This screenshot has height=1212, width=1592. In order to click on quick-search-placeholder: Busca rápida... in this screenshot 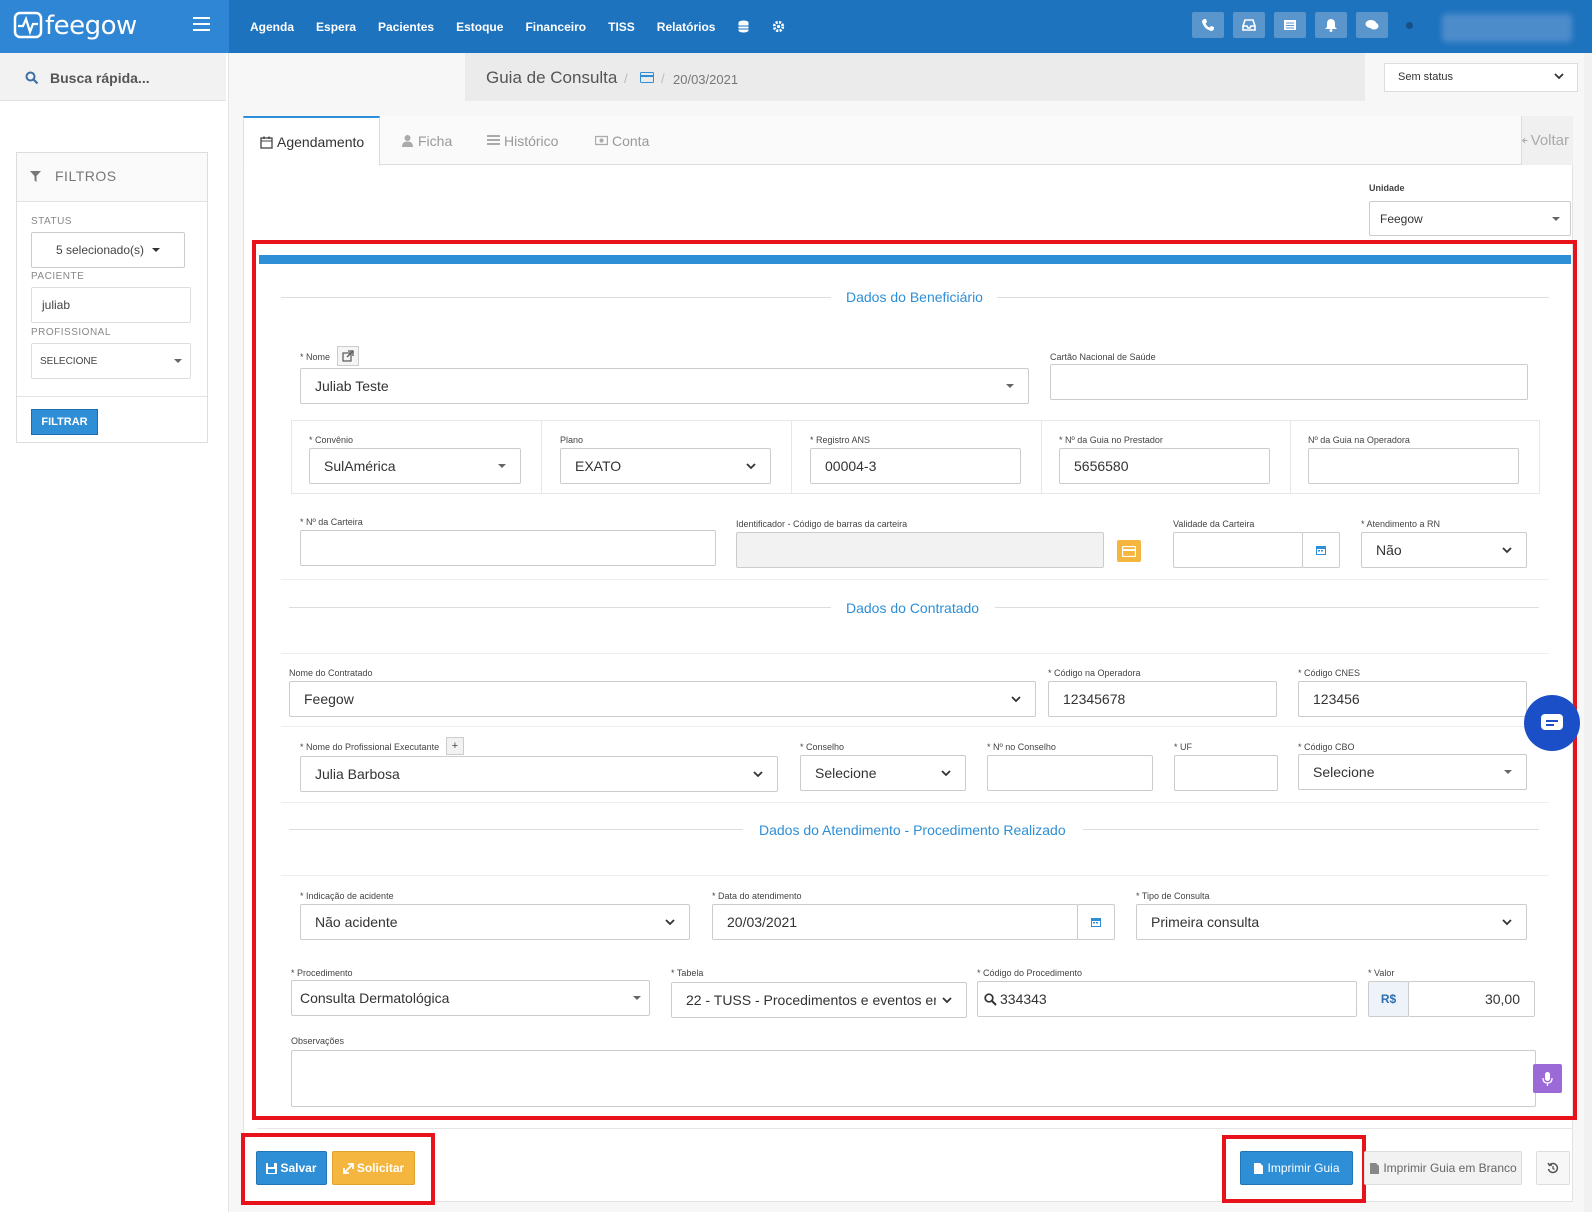, I will do `click(100, 78)`.